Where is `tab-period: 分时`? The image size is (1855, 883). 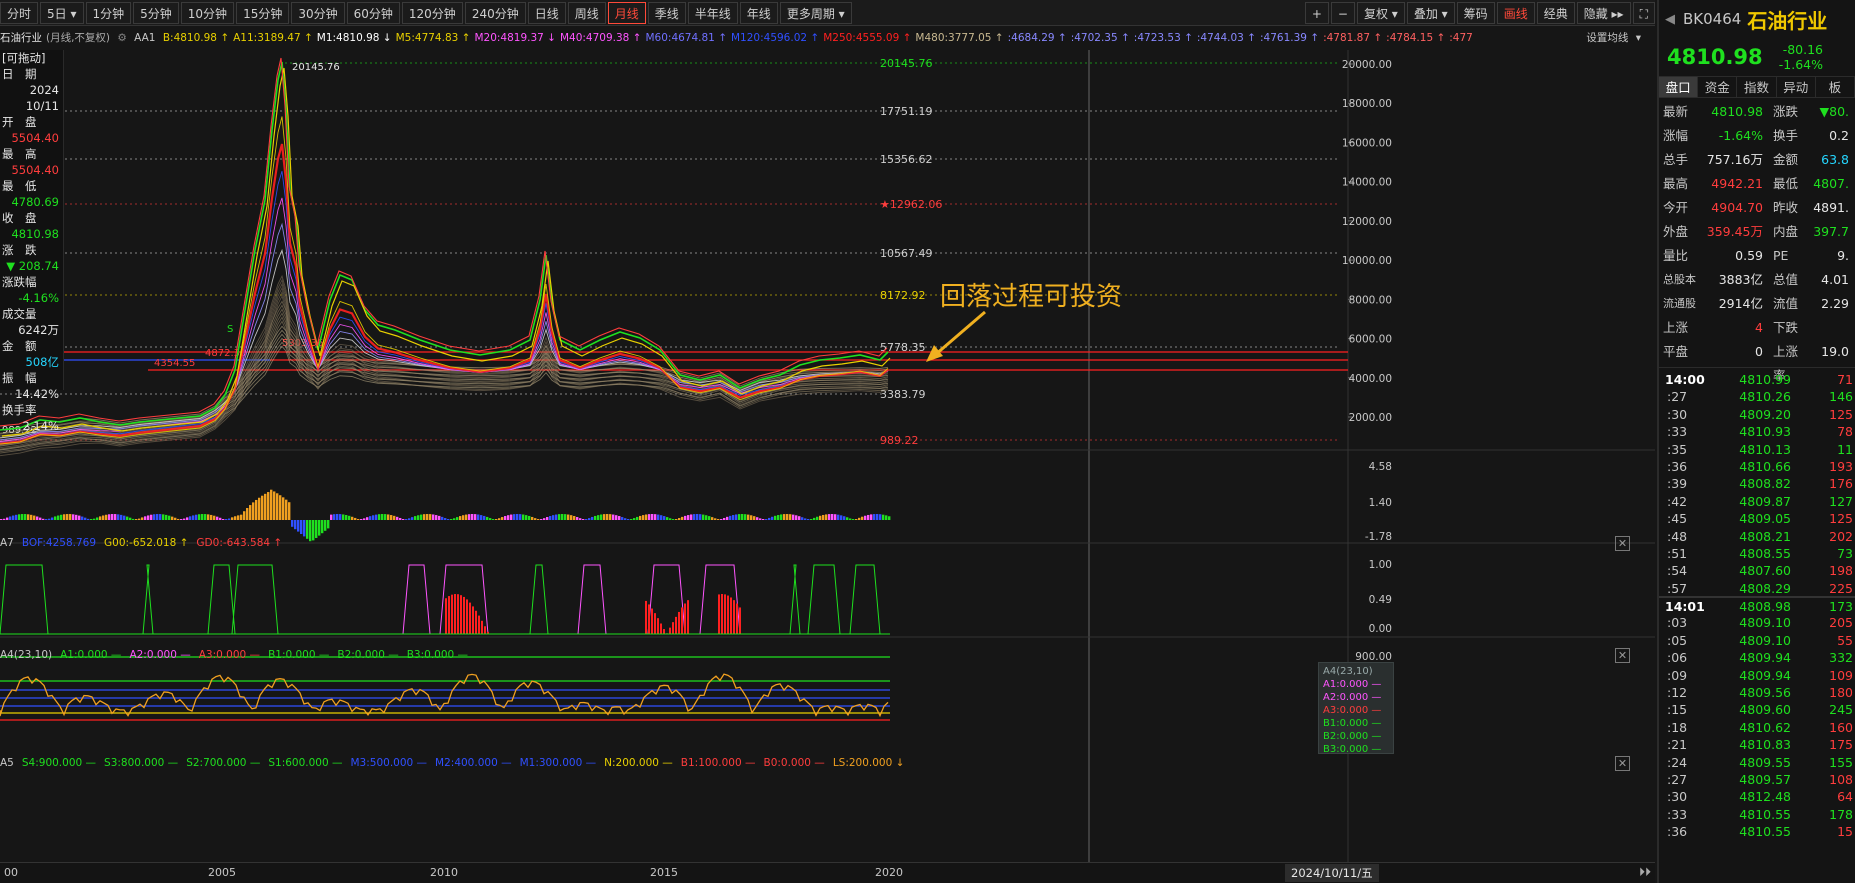 tab-period: 分时 is located at coordinates (19, 12).